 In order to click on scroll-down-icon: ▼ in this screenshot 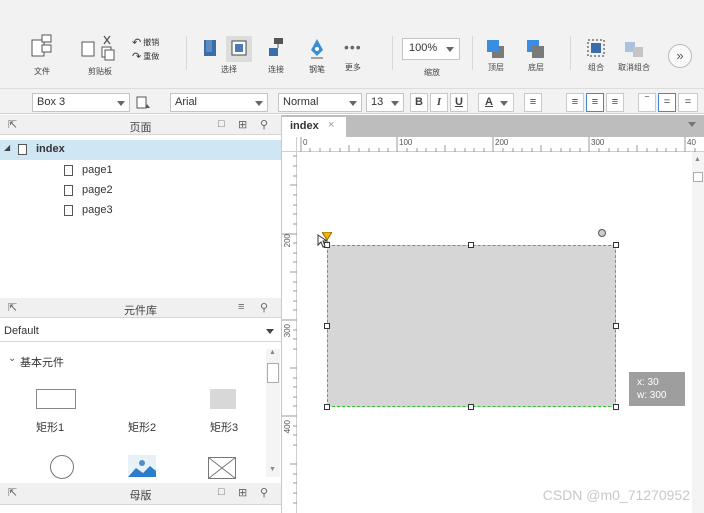, I will do `click(272, 469)`.